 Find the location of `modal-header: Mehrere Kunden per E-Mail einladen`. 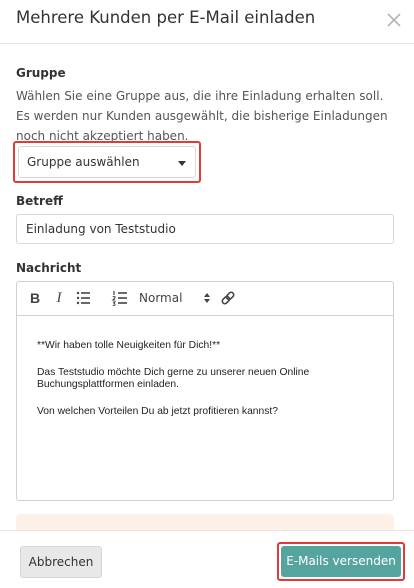

modal-header: Mehrere Kunden per E-Mail einladen is located at coordinates (207, 22).